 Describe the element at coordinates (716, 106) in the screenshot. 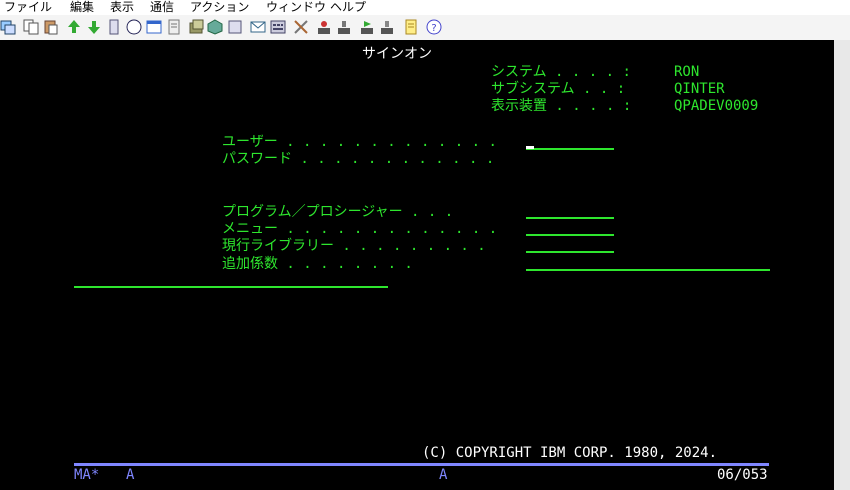

I see `device-value: QPADEV0009` at that location.